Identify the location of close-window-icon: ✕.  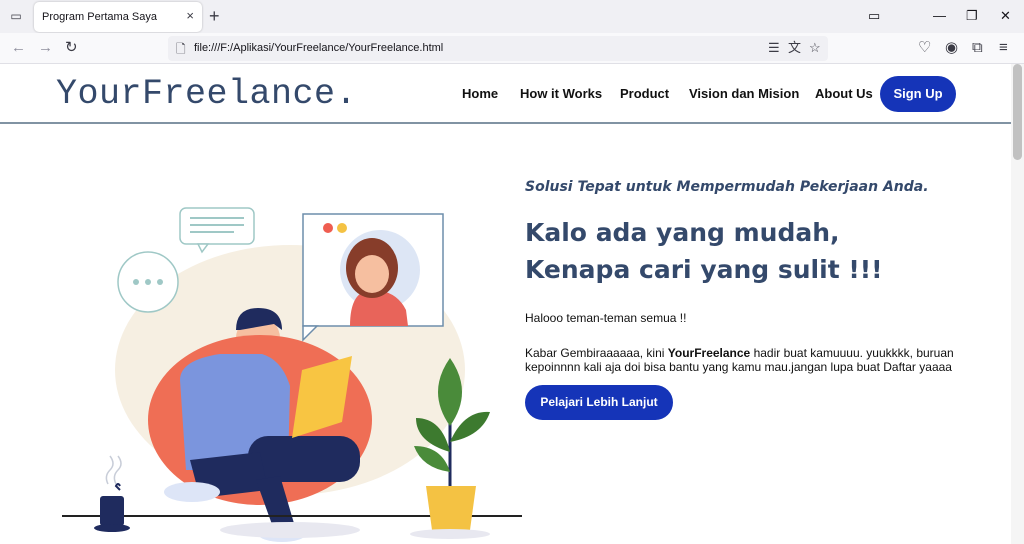
(1005, 16).